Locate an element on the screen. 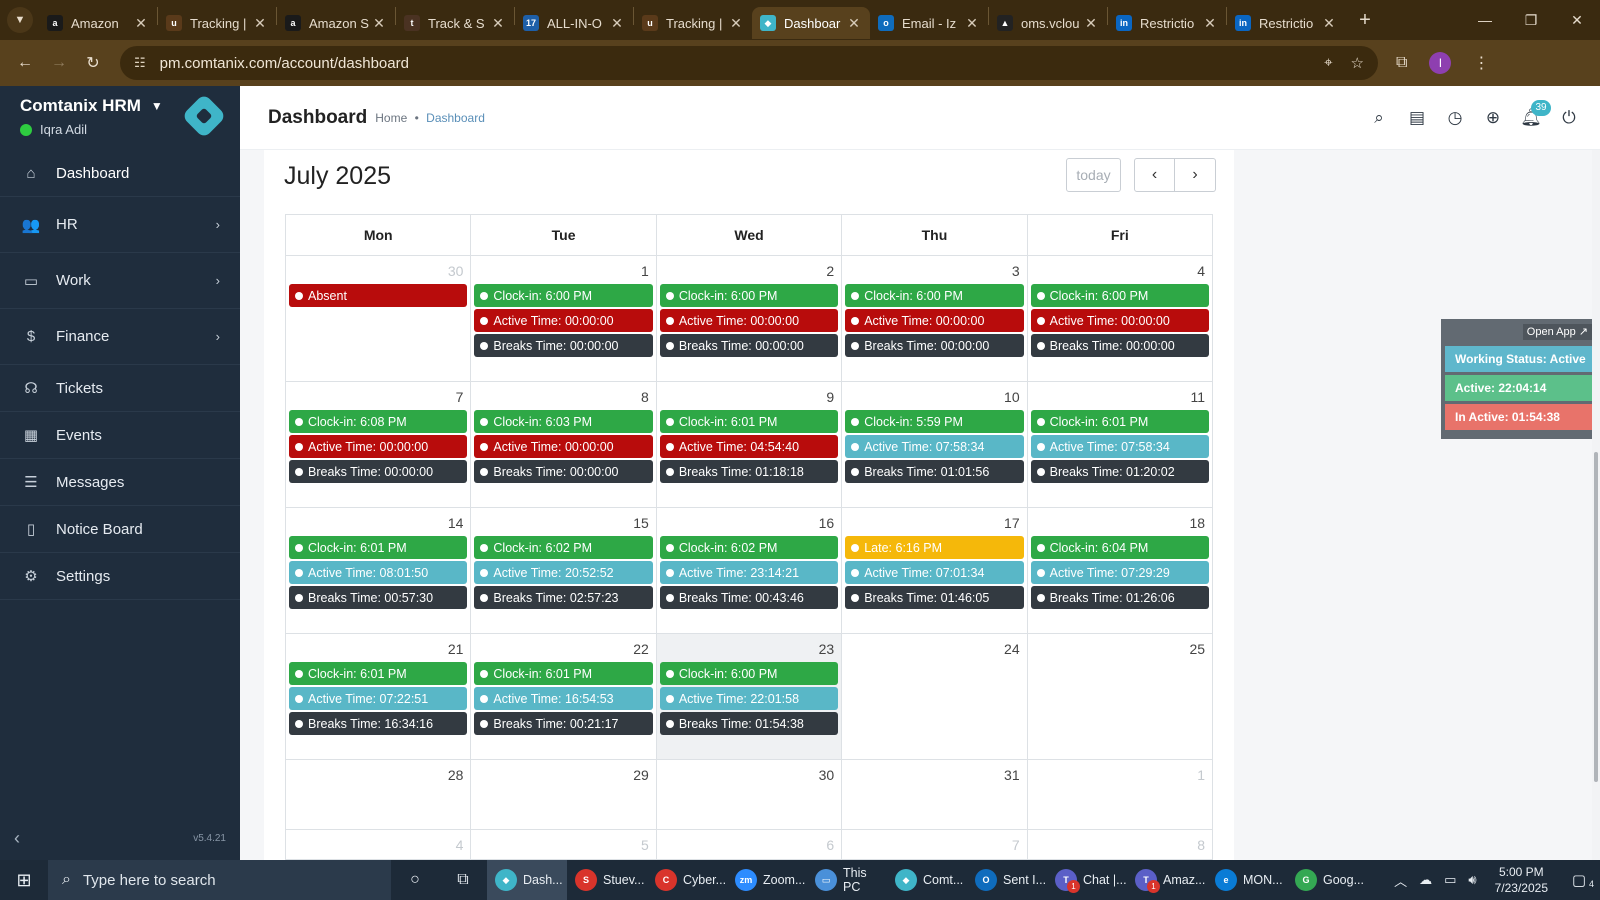  browser-tab: o Email - Iz ✕ is located at coordinates (929, 23).